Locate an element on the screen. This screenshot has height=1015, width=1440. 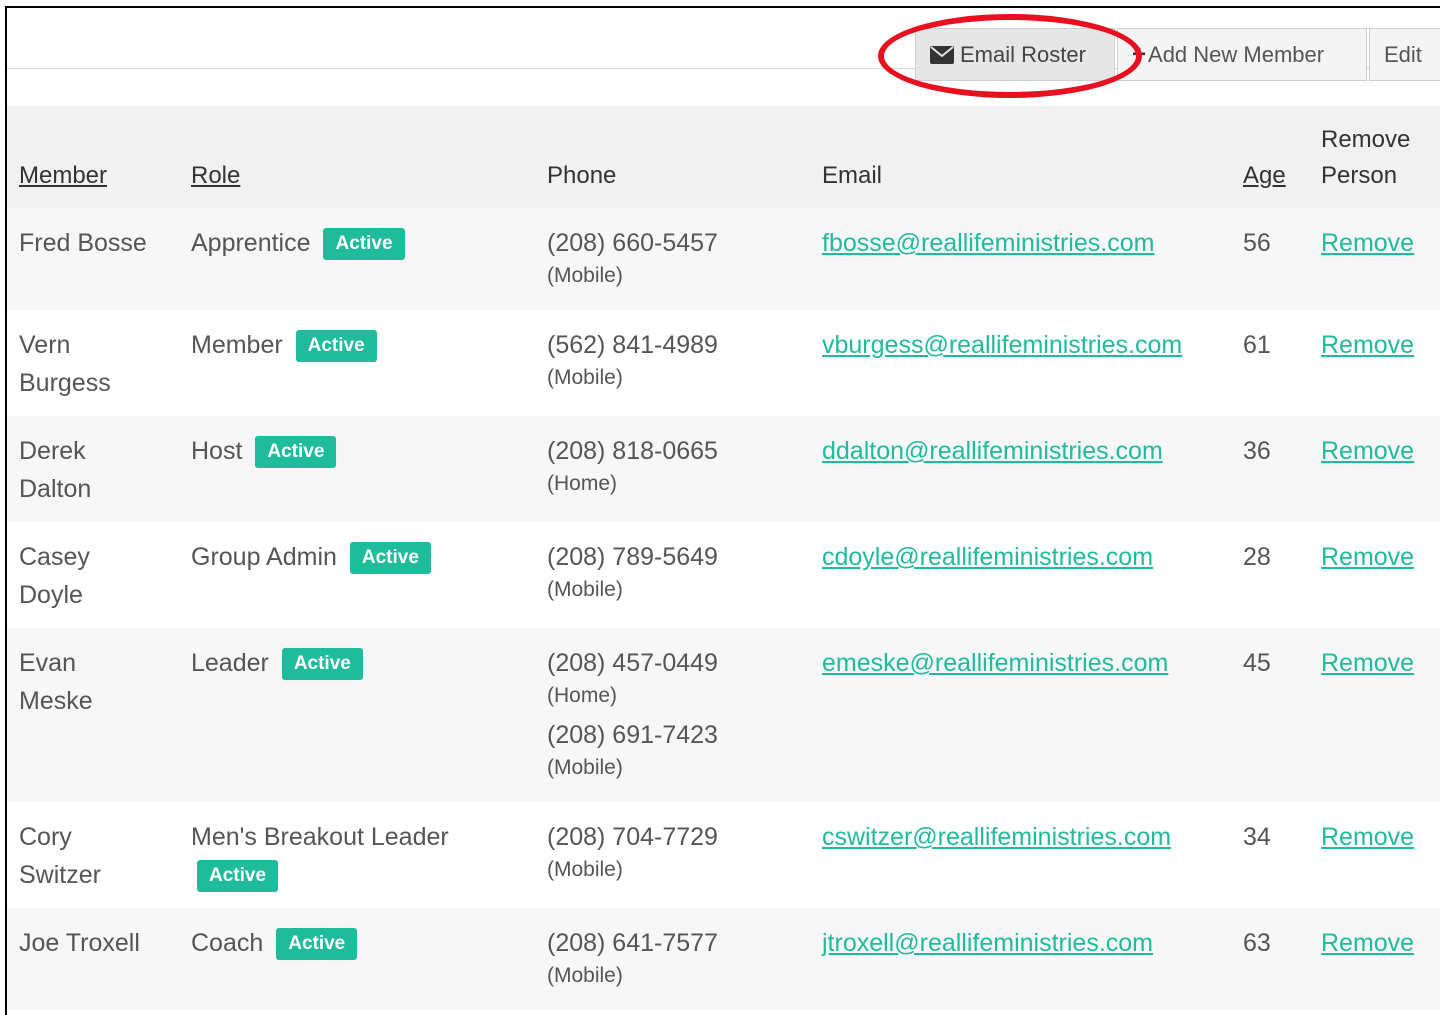
member-last-name: Dalton is located at coordinates (55, 489).